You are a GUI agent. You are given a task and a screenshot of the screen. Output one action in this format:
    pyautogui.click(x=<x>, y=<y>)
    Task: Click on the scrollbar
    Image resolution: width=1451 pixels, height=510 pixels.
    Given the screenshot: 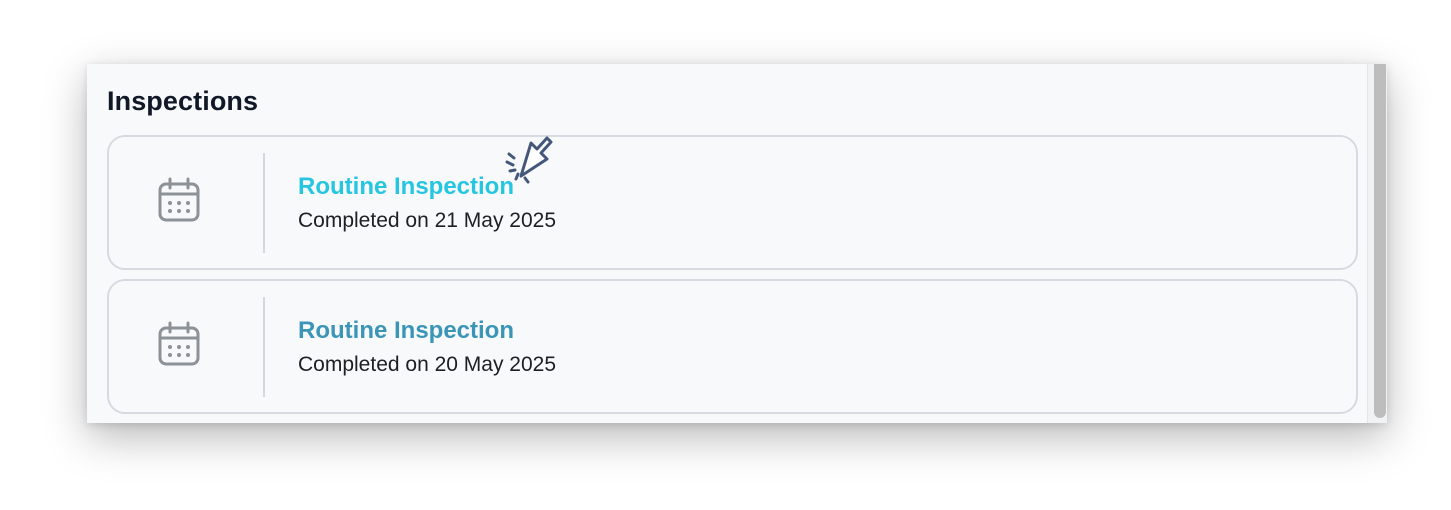 What is the action you would take?
    pyautogui.click(x=1377, y=243)
    